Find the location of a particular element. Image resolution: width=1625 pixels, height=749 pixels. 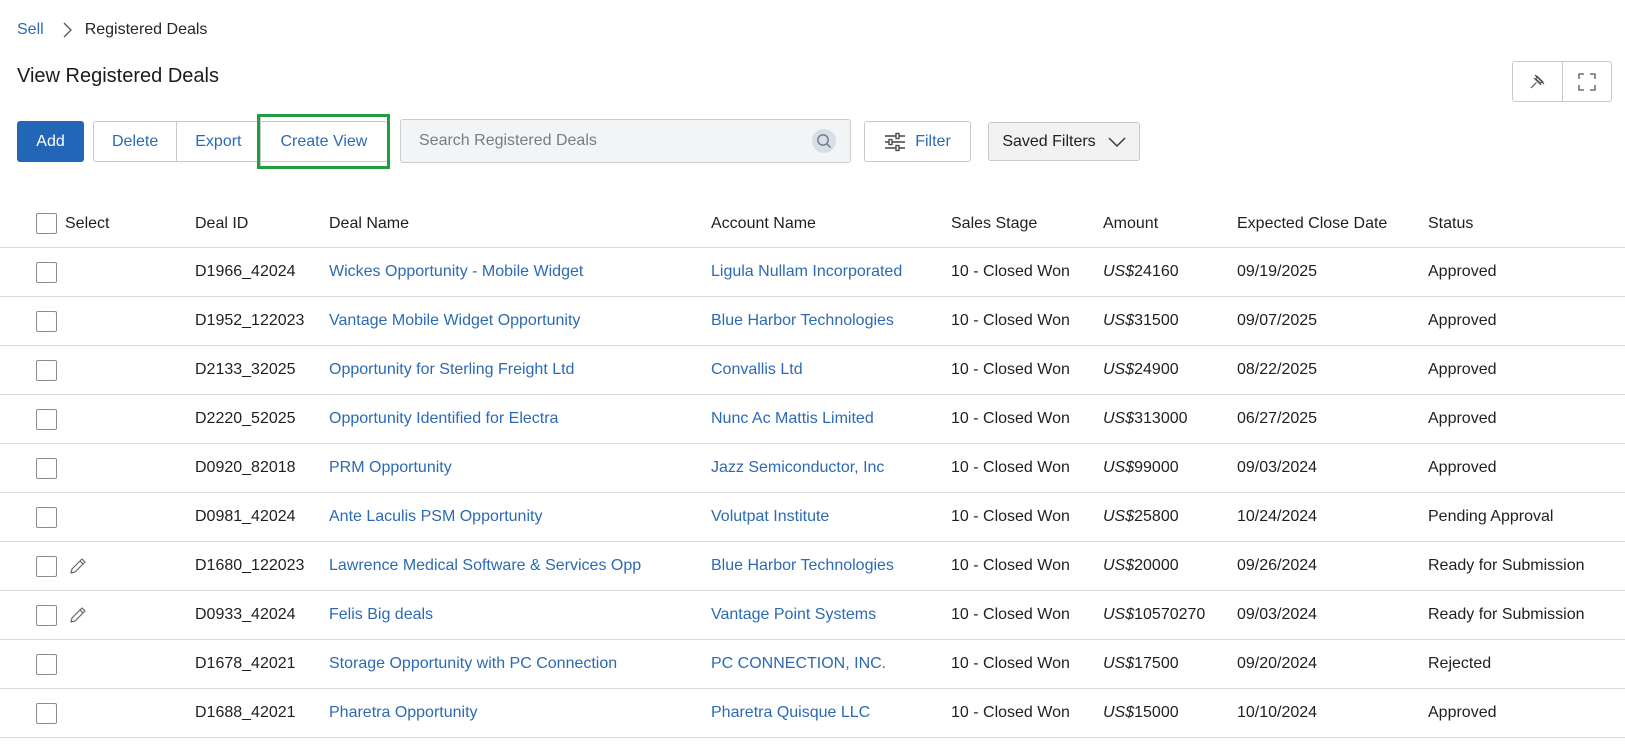

sliders-icon is located at coordinates (895, 141).